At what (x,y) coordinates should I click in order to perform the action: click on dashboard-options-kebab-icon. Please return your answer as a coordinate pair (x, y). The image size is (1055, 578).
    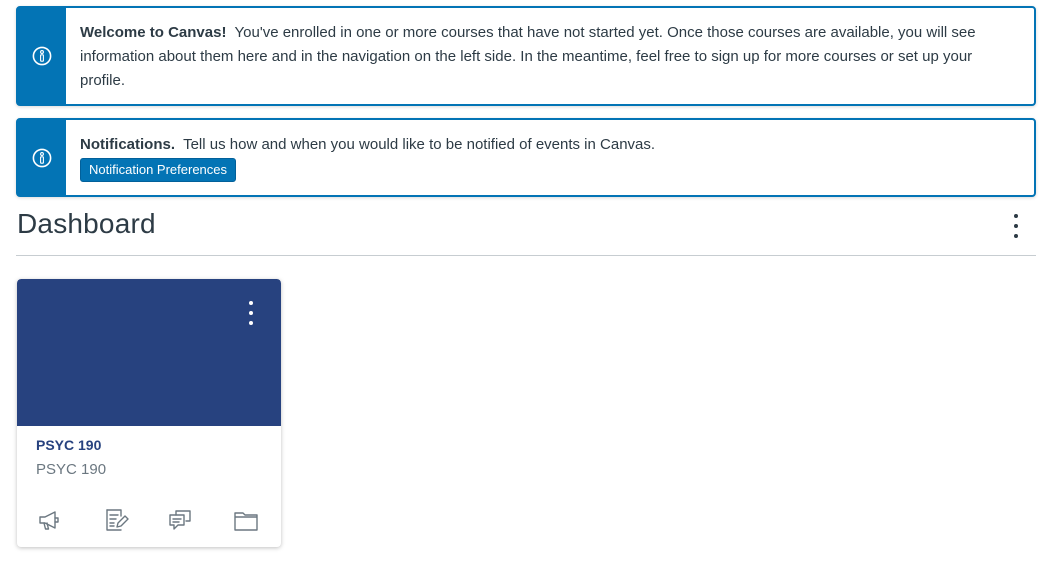
    Looking at the image, I should click on (1016, 226).